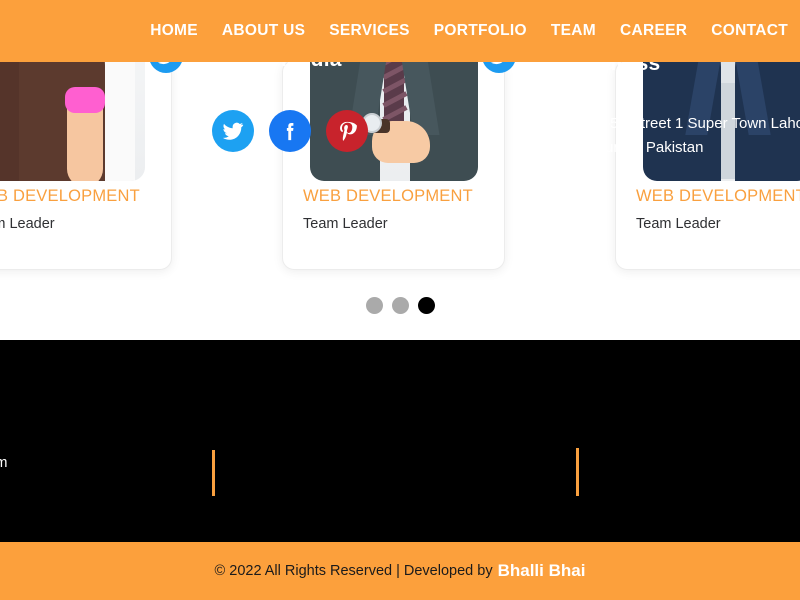 Image resolution: width=800 pixels, height=600 pixels. What do you see at coordinates (213, 473) in the screenshot?
I see `social-accent-bar` at bounding box center [213, 473].